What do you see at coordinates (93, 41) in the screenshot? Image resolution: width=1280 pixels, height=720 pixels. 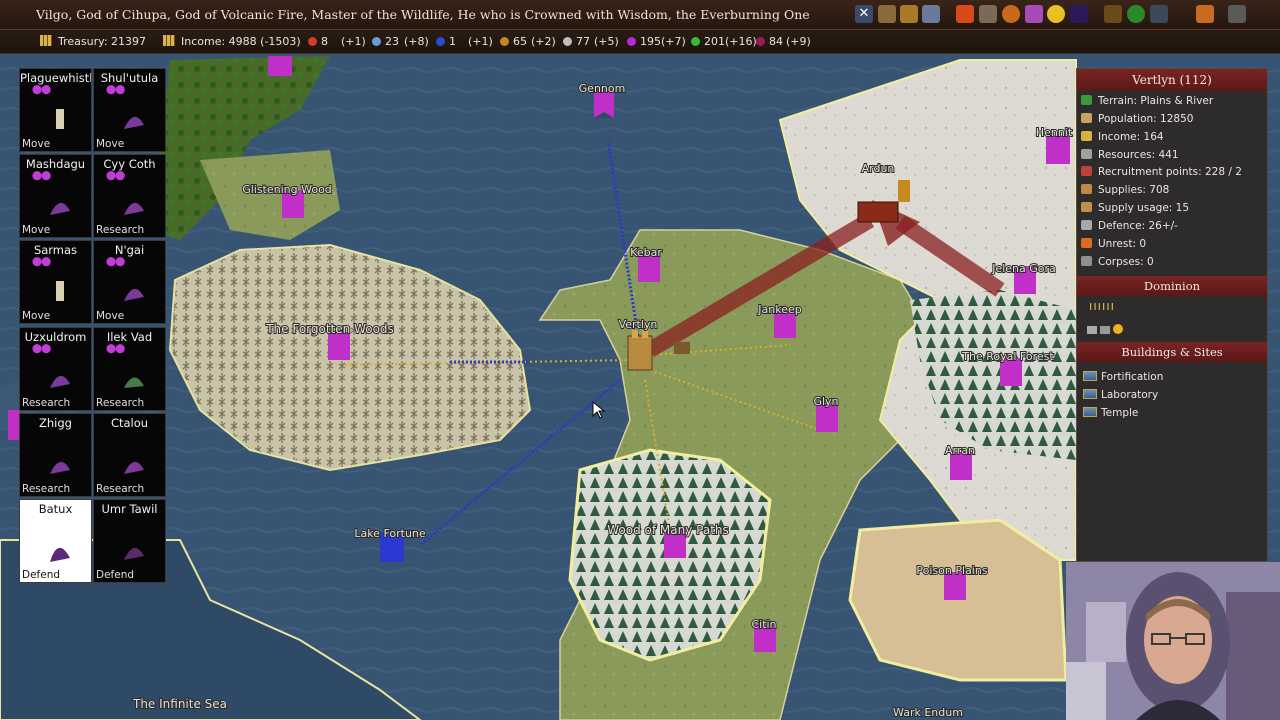 I see `treasury-stat: Treasury: 21397` at bounding box center [93, 41].